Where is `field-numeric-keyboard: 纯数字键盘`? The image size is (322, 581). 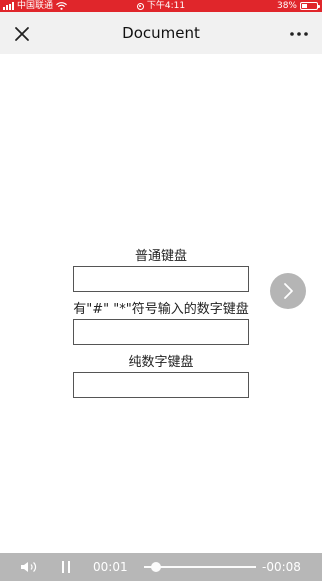
field-numeric-keyboard: 纯数字键盘 is located at coordinates (161, 363).